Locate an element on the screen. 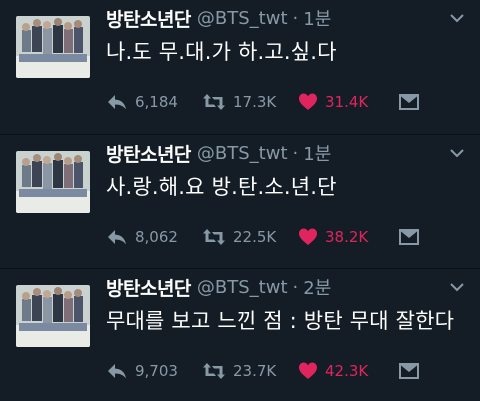 This screenshot has width=480, height=401. tweet-header: 방탄소년단 @BTS_twt · 2분 is located at coordinates (218, 287).